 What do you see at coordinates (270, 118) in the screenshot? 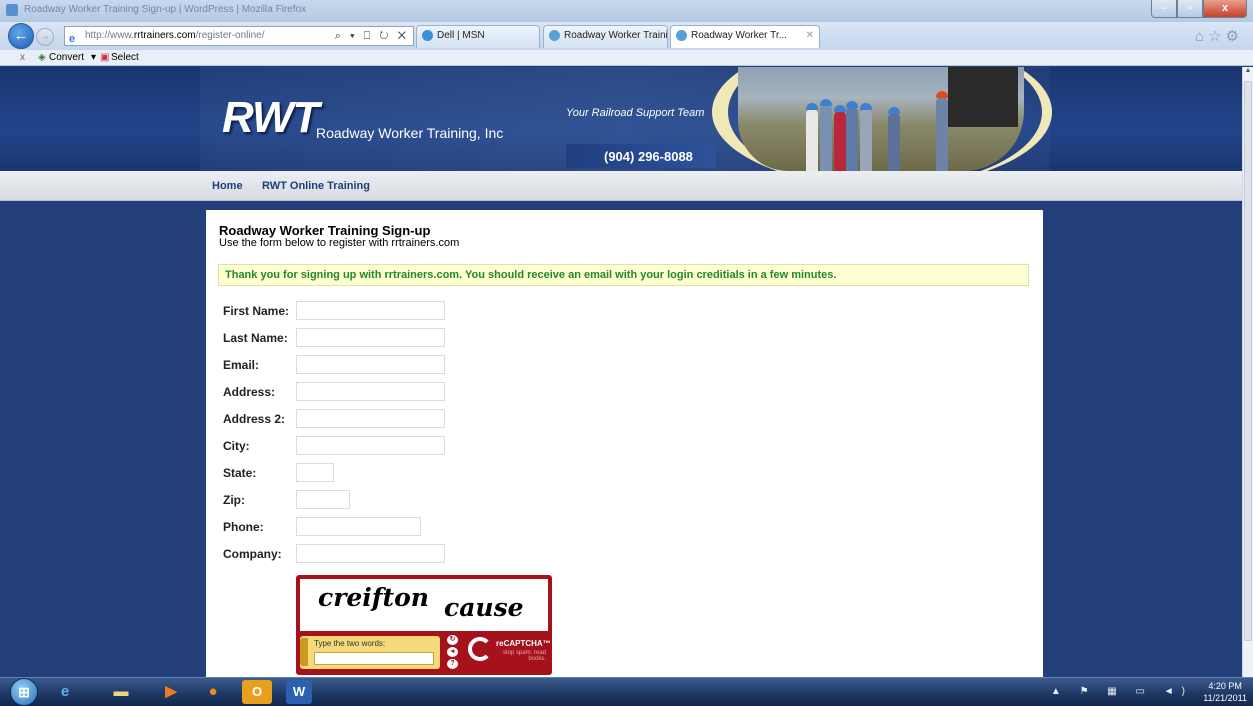
I see `site-logo: RWT` at bounding box center [270, 118].